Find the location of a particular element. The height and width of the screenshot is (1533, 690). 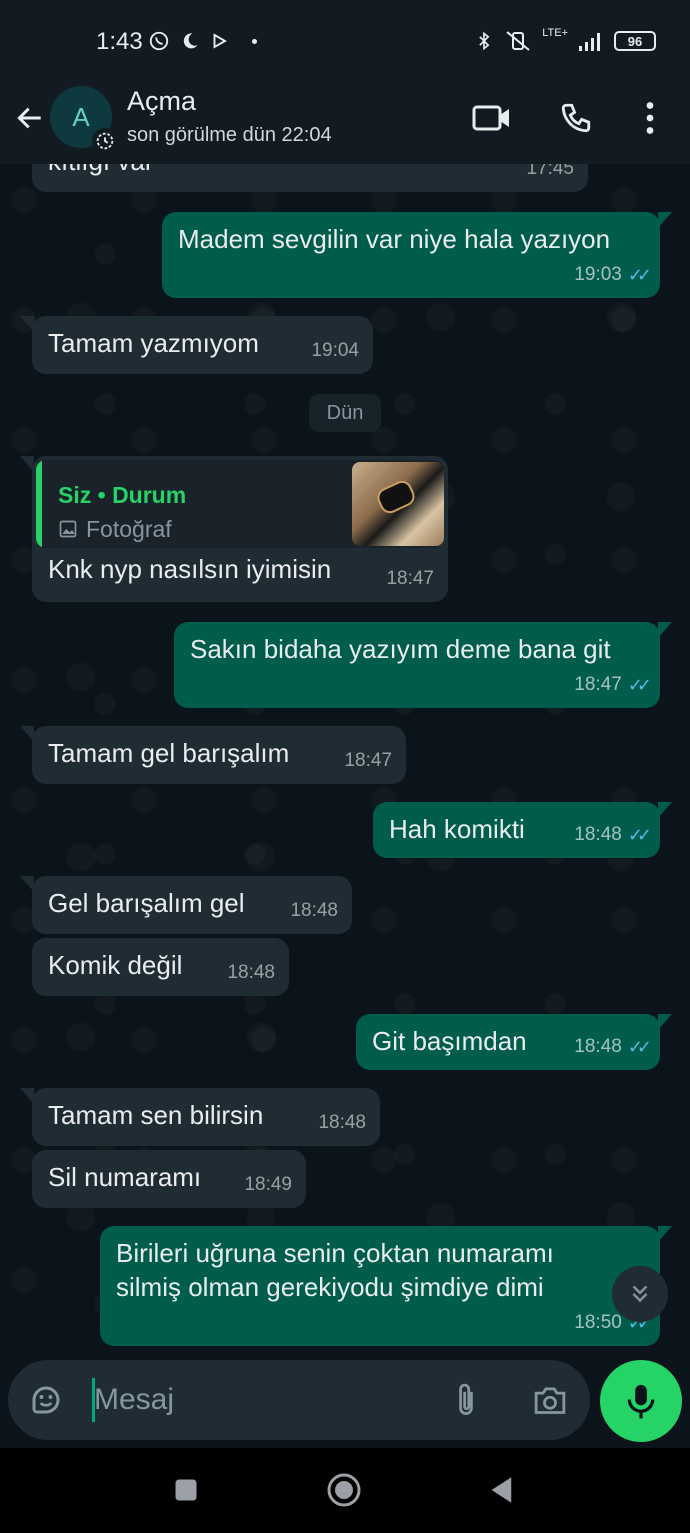

quote-accent-bar is located at coordinates (39, 504).